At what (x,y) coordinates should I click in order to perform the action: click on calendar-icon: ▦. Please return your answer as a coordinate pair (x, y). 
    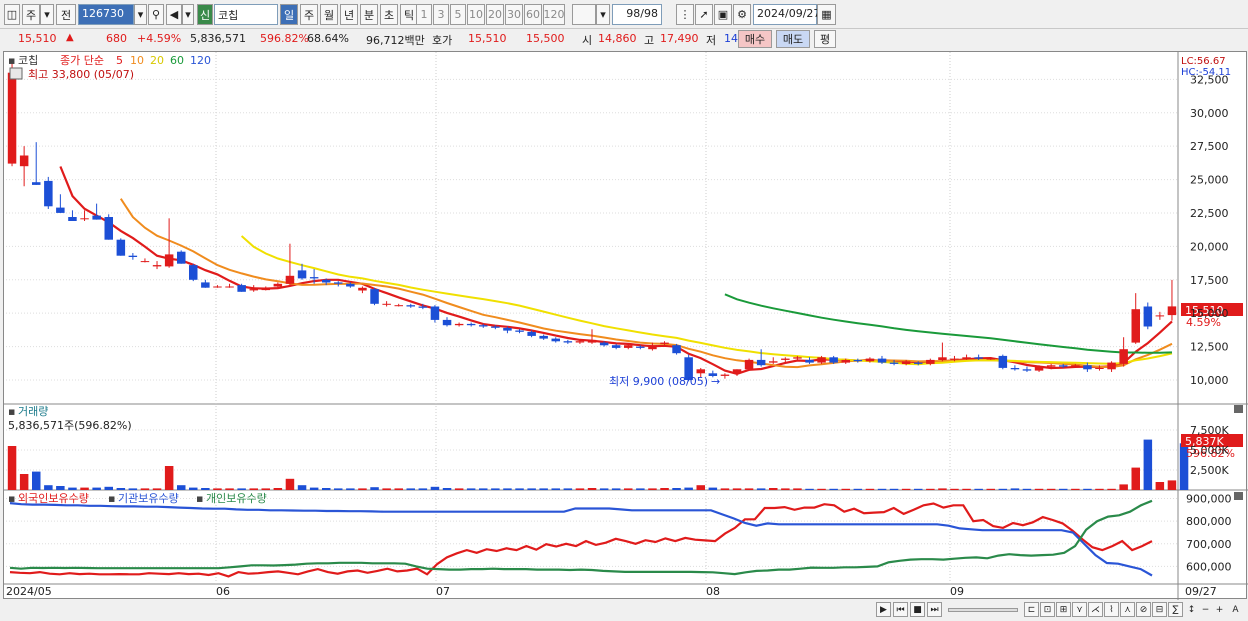
    Looking at the image, I should click on (826, 14).